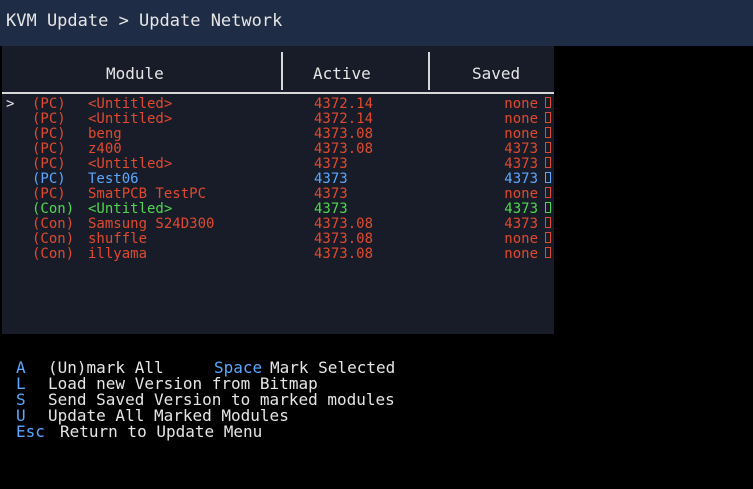  What do you see at coordinates (342, 73) in the screenshot?
I see `column-header-active: Active` at bounding box center [342, 73].